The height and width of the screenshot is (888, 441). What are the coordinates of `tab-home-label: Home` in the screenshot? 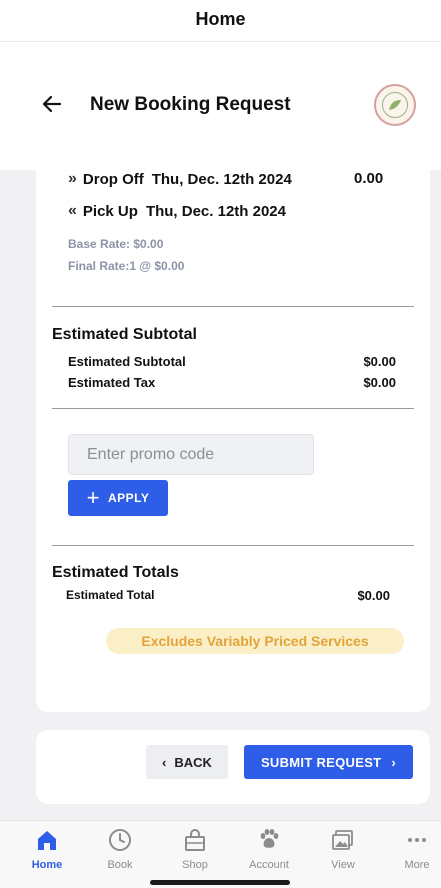 It's located at (47, 865).